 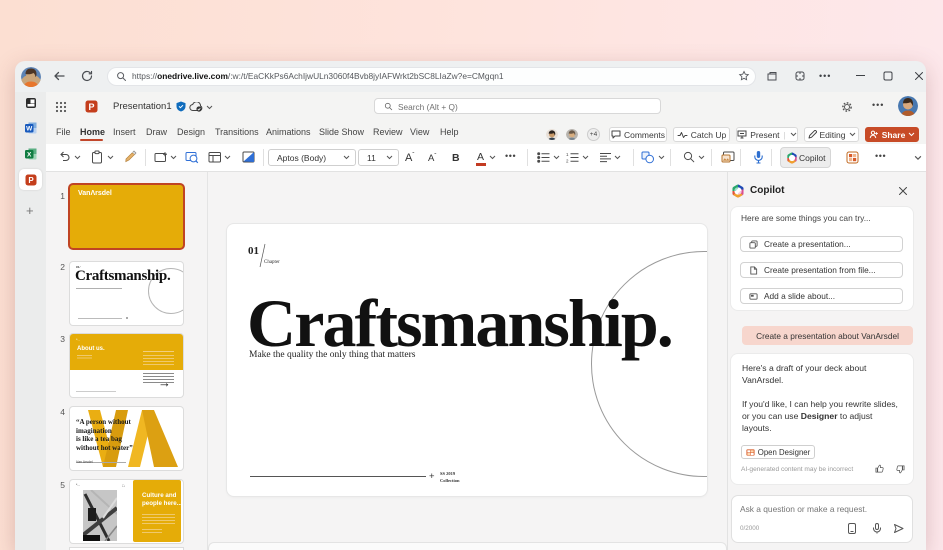 I want to click on svg-text: W, so click(x=29, y=129).